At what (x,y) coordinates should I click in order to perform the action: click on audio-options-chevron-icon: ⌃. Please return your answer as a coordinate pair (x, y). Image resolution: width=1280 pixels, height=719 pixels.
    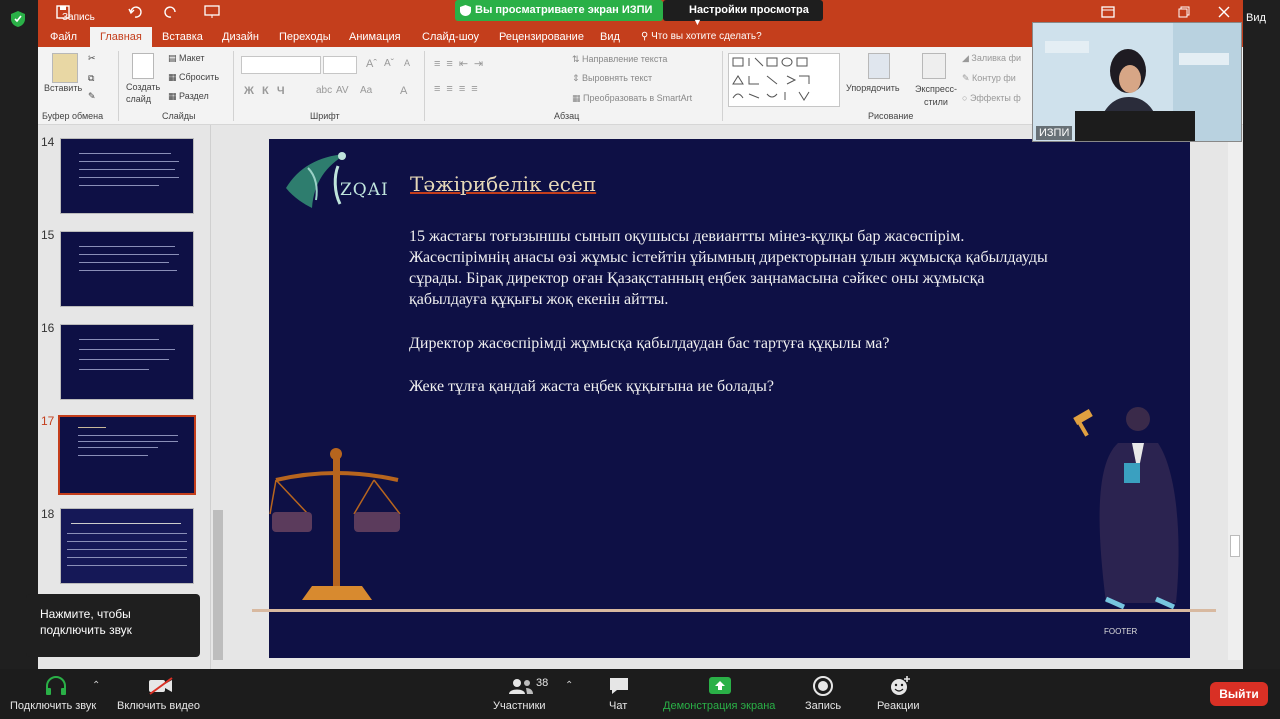
    Looking at the image, I should click on (96, 685).